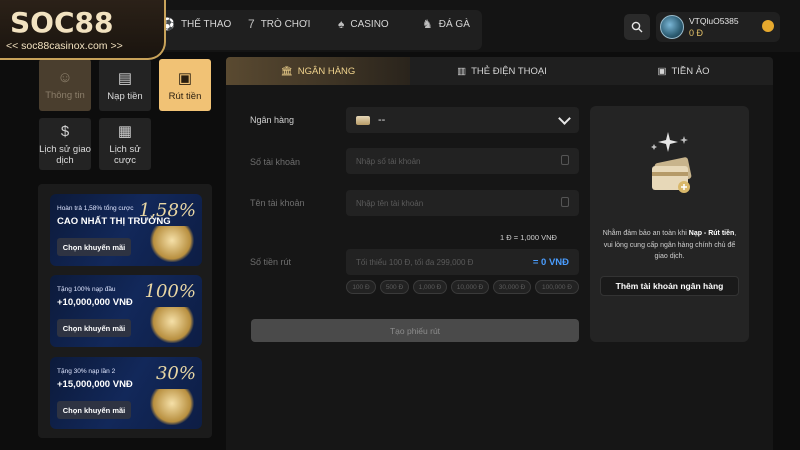 Image resolution: width=800 pixels, height=450 pixels. I want to click on user-icon: ☺, so click(65, 77).